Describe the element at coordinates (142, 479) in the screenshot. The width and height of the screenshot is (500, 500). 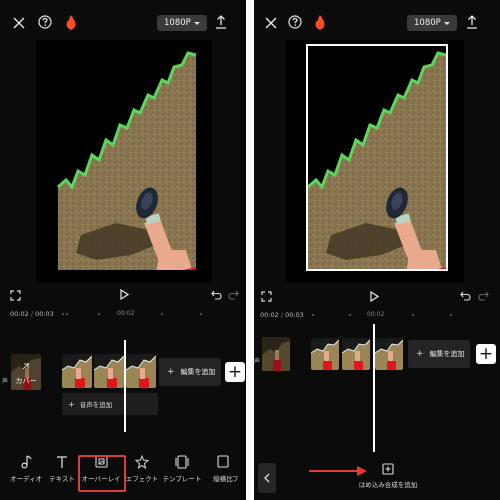
I see `tool-label: エフェクト` at that location.